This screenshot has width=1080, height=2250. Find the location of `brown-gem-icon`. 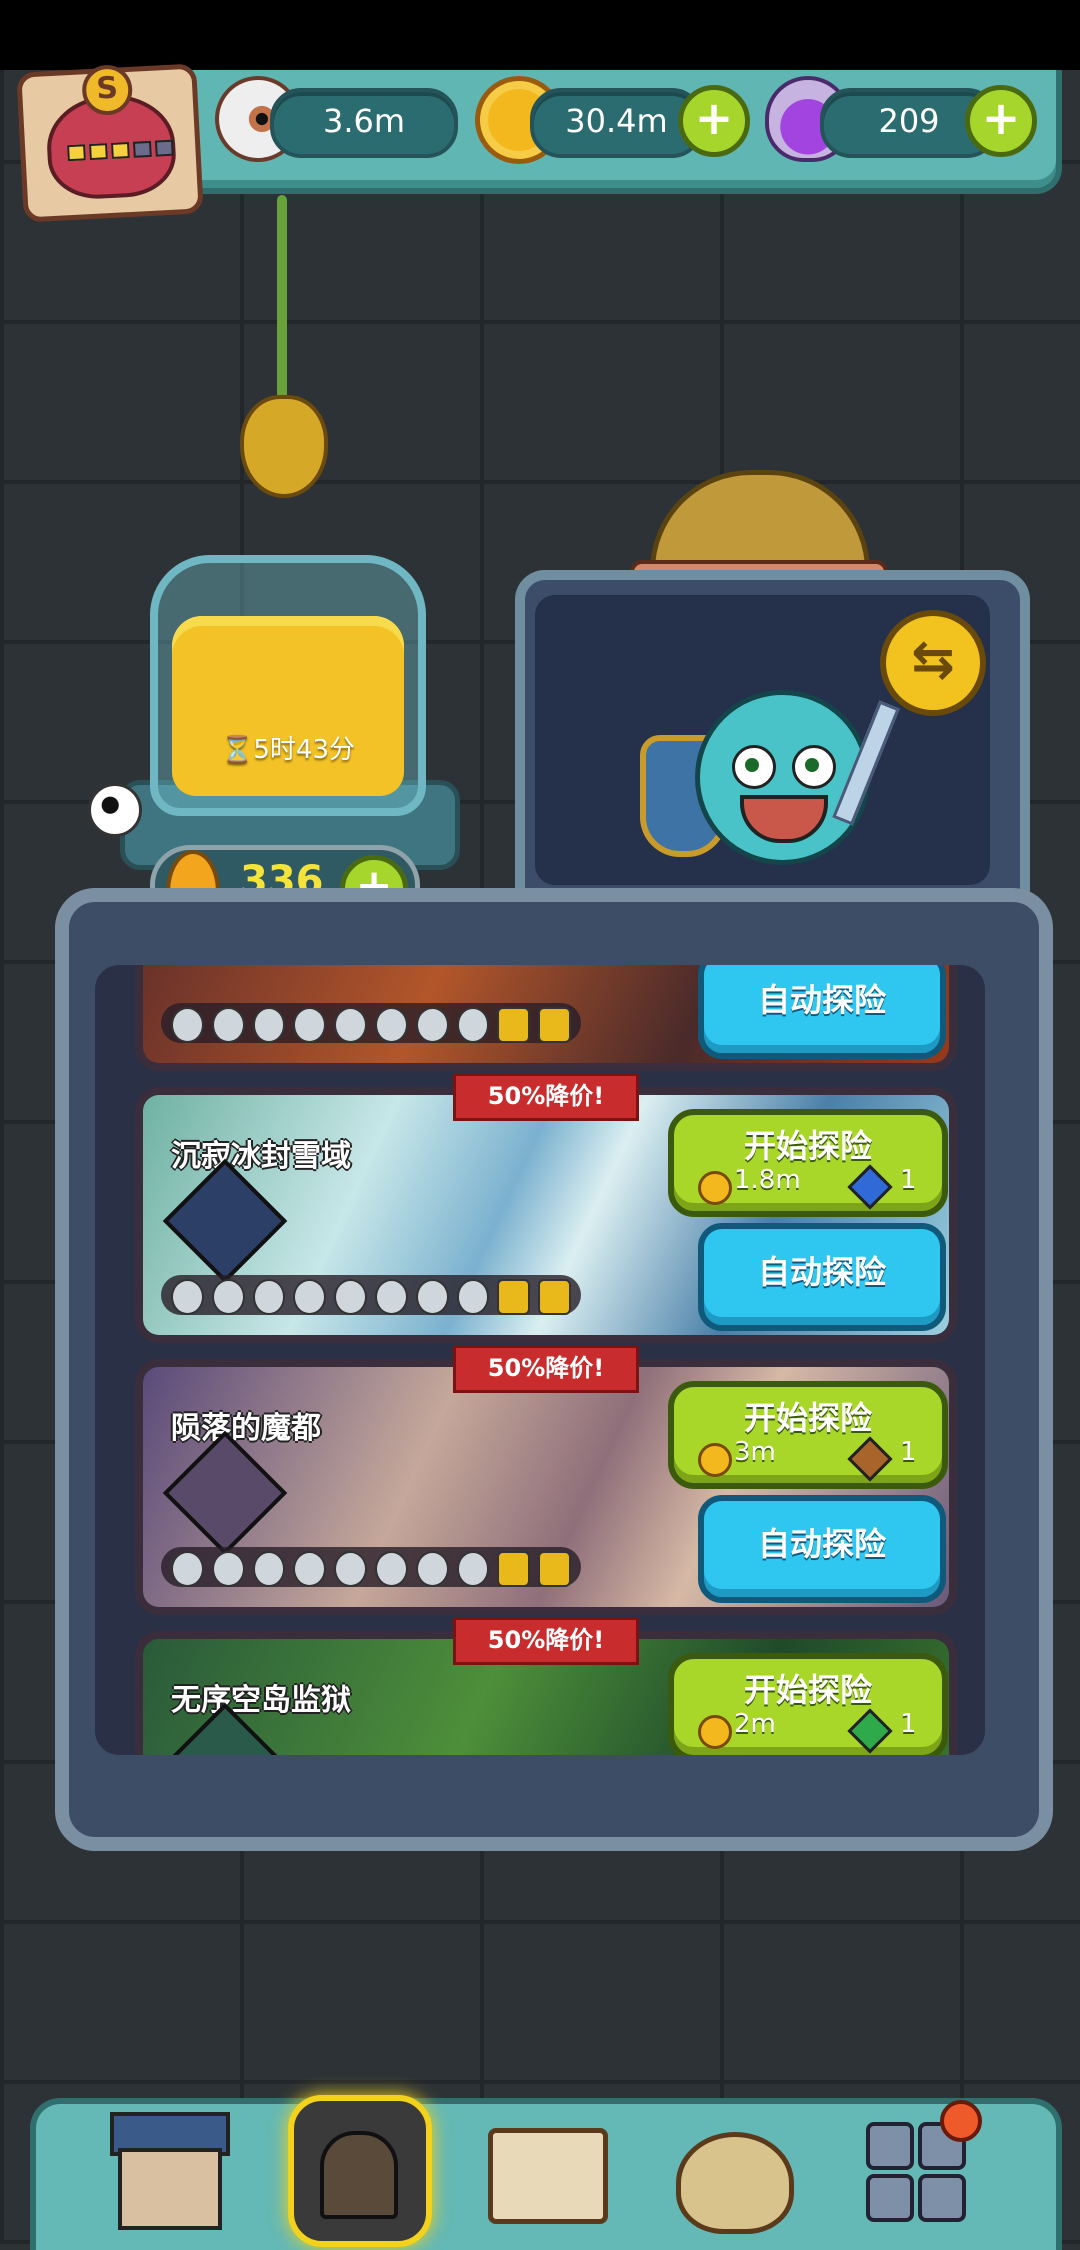

brown-gem-icon is located at coordinates (870, 1459).